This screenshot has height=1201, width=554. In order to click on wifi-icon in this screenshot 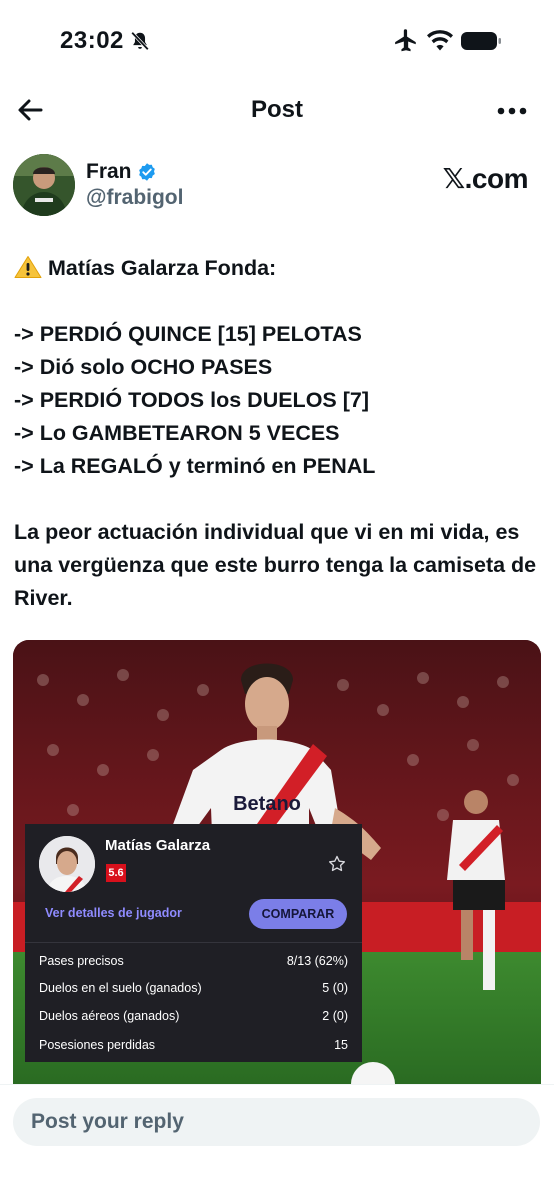, I will do `click(440, 40)`.